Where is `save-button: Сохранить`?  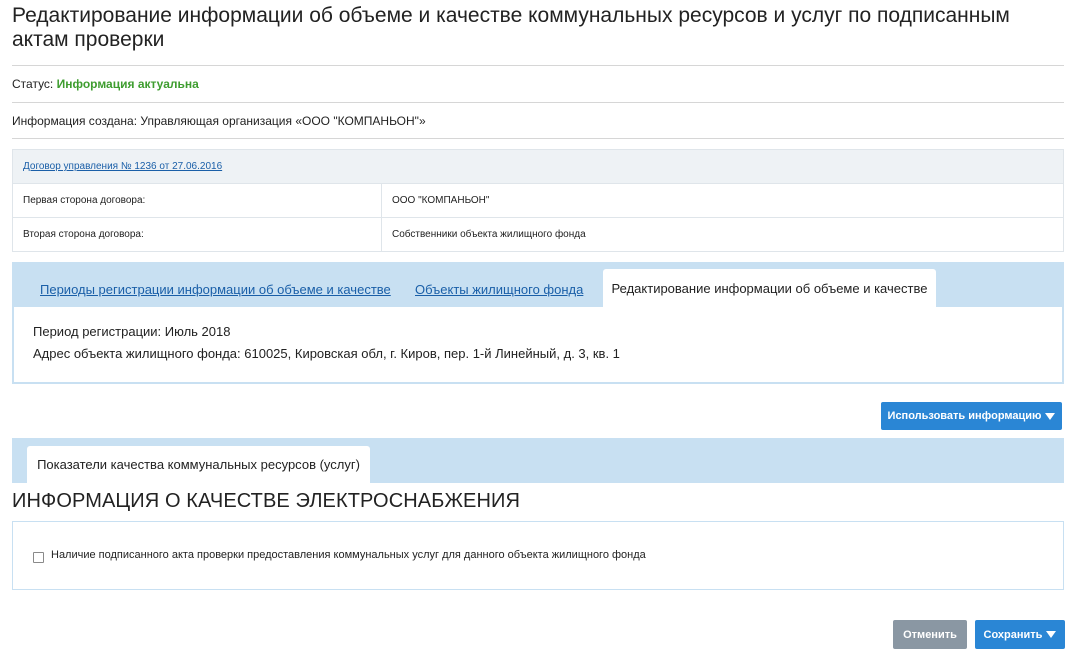
save-button: Сохранить is located at coordinates (1020, 634).